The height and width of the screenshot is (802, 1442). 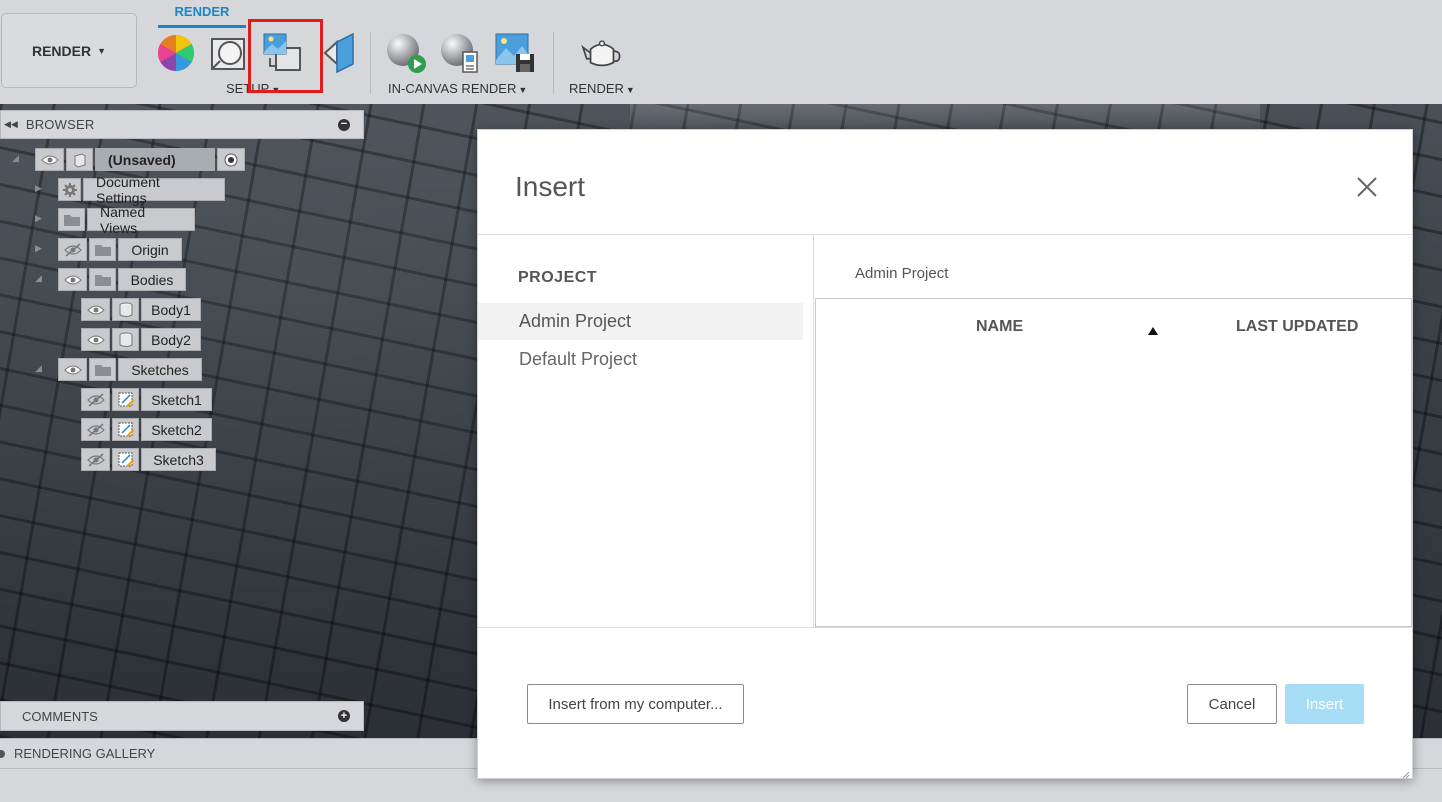 I want to click on in-canvas-render-settings-icon, so click(x=459, y=53).